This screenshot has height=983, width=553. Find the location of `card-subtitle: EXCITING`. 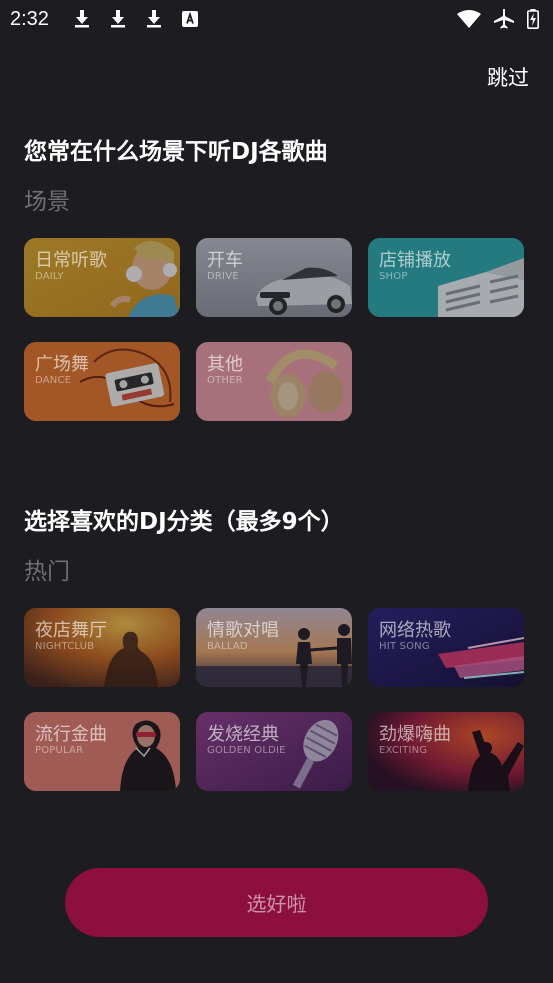

card-subtitle: EXCITING is located at coordinates (403, 750).